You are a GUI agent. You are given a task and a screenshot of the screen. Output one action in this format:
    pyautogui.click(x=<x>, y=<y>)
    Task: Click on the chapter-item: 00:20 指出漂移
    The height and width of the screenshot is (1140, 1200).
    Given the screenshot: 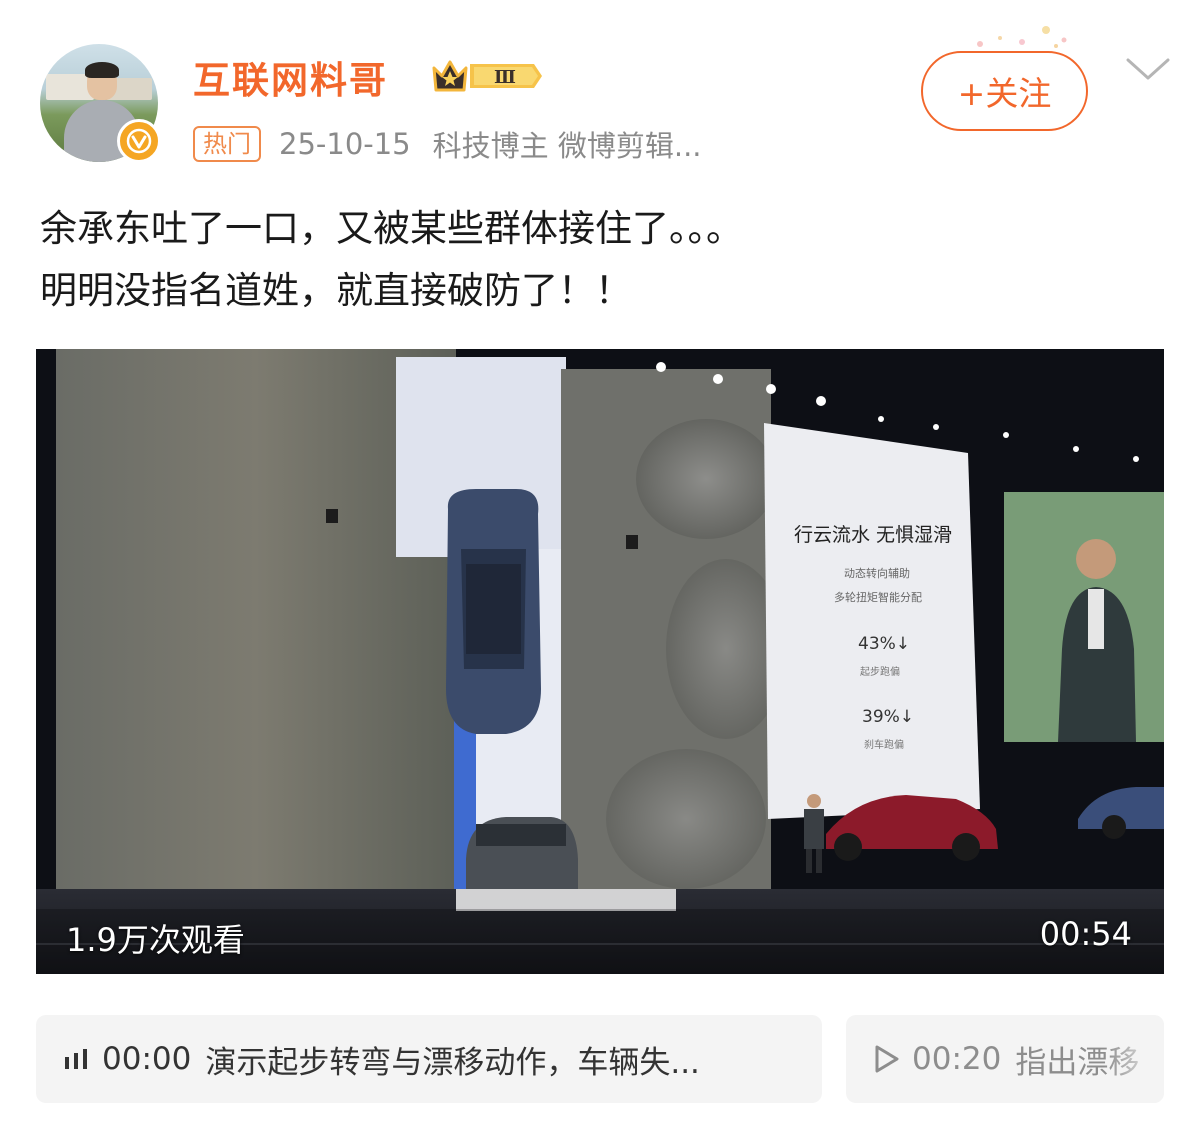 What is the action you would take?
    pyautogui.click(x=1005, y=1059)
    